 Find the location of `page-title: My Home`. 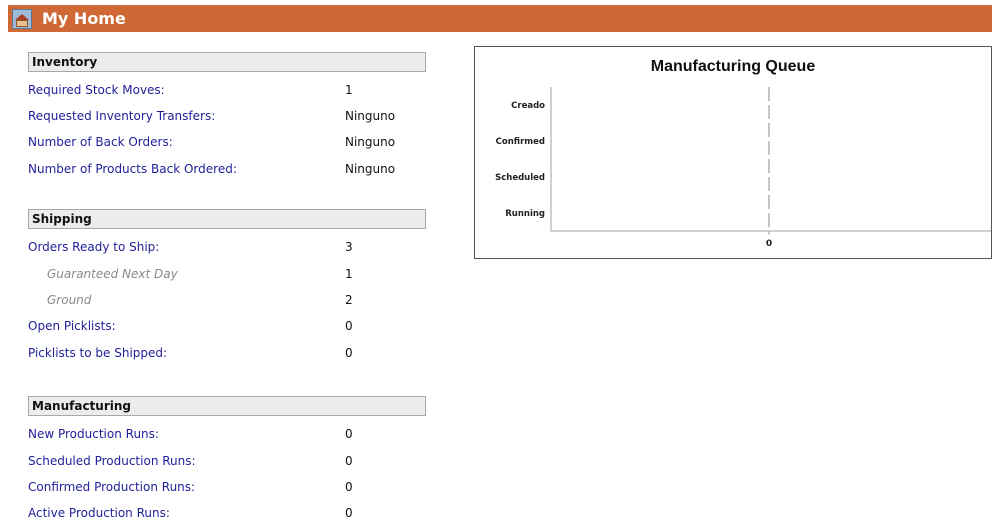

page-title: My Home is located at coordinates (84, 18).